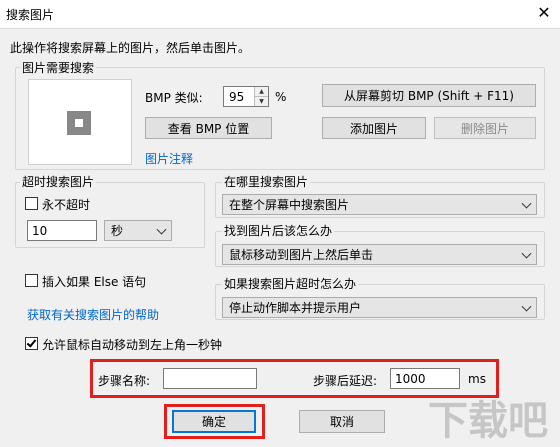 This screenshot has width=560, height=447. I want to click on never-timeout-label: 永不超时, so click(66, 205).